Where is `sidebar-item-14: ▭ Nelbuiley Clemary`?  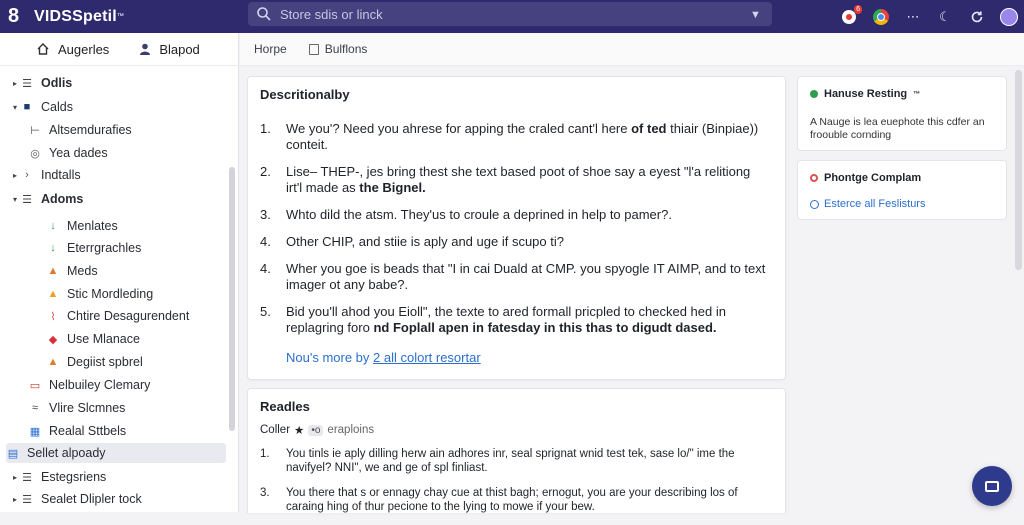 sidebar-item-14: ▭ Nelbuiley Clemary is located at coordinates (89, 385).